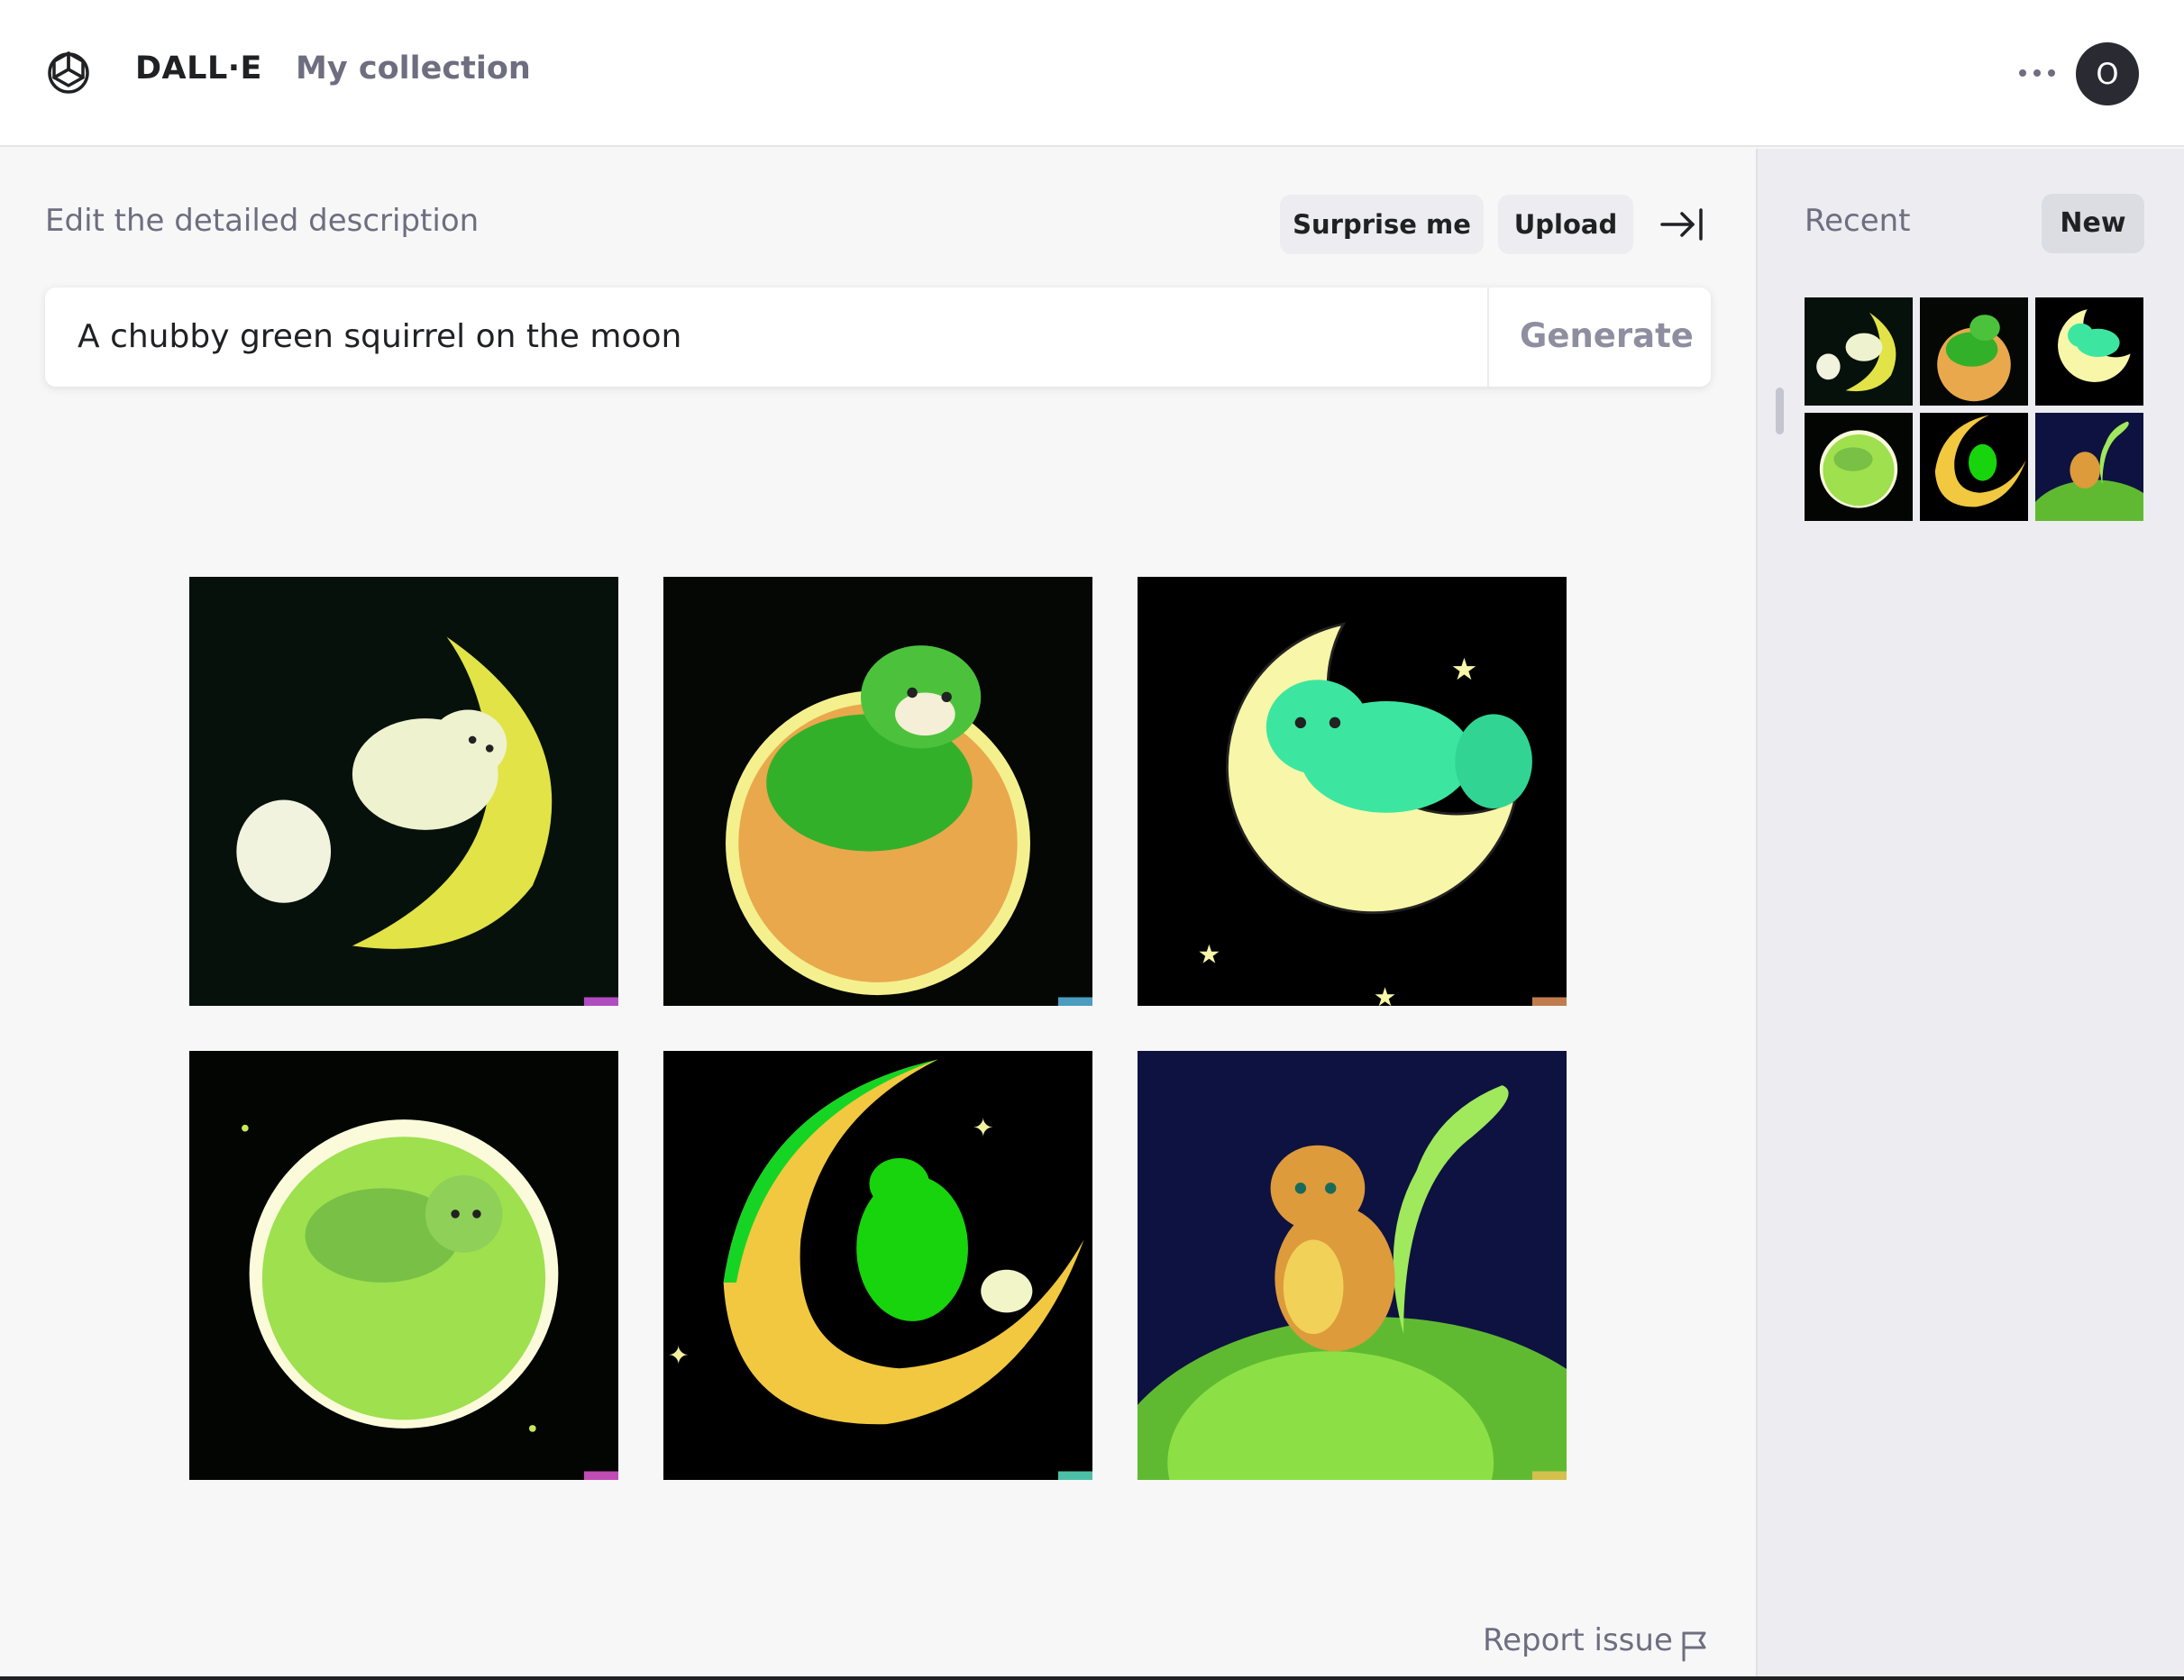  Describe the element at coordinates (1352, 791) in the screenshot. I see `result-image-3: ★ ★ ★` at that location.